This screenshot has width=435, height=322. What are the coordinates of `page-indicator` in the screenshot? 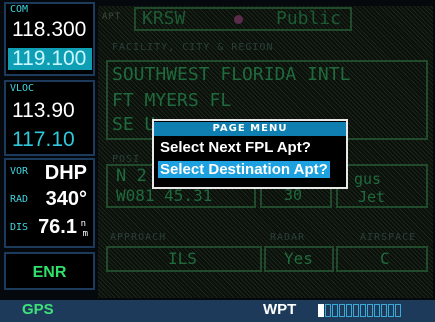 It's located at (359, 310).